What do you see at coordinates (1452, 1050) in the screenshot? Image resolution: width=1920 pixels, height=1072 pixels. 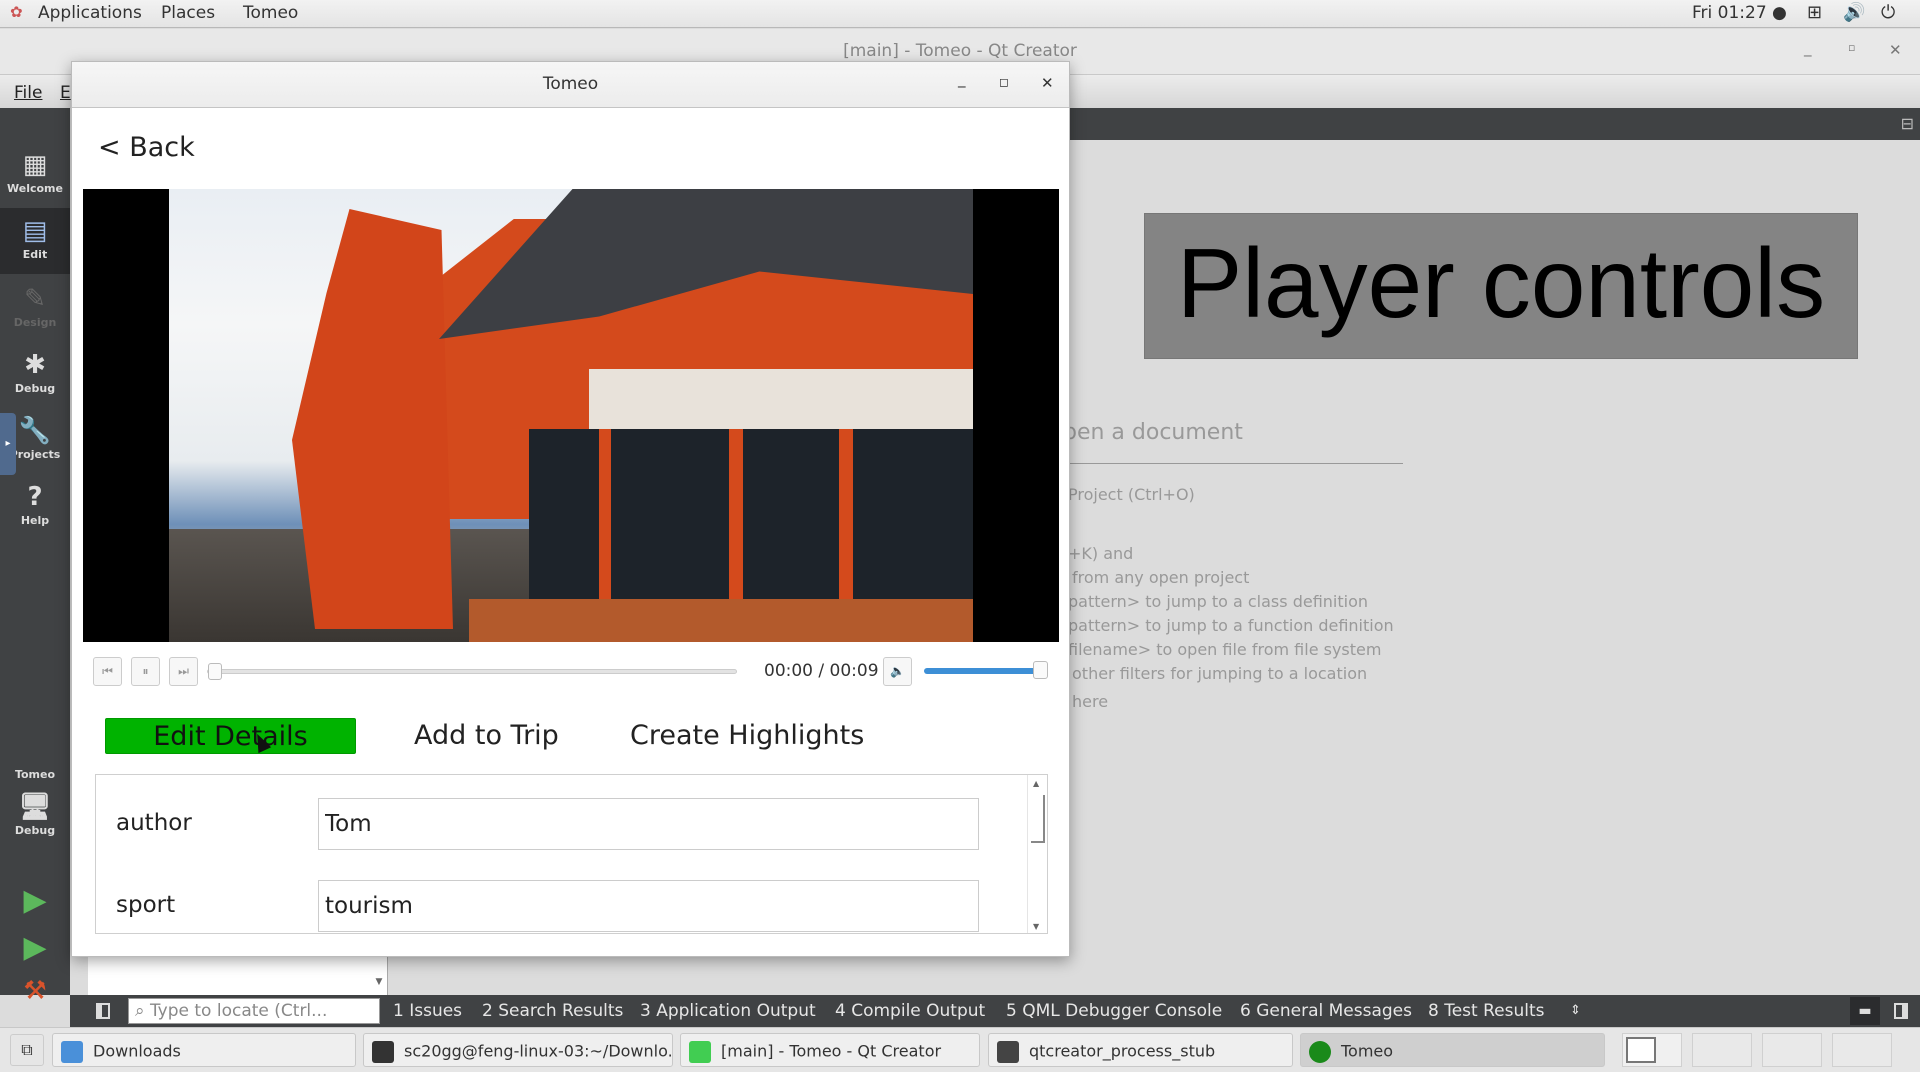 I see `task-tomeo: Tomeo` at bounding box center [1452, 1050].